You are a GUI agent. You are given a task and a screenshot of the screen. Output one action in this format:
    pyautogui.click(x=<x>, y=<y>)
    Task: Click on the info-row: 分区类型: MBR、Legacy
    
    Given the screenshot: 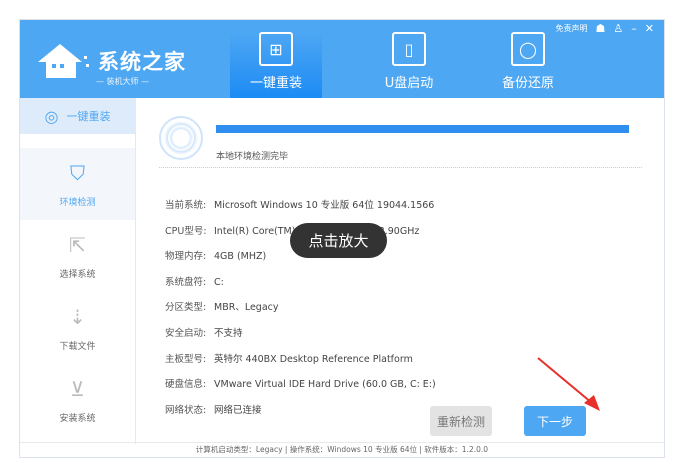 What is the action you would take?
    pyautogui.click(x=221, y=306)
    